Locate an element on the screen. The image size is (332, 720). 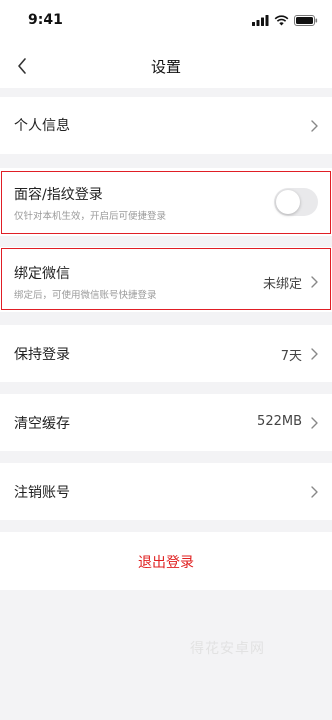
logout-button: 退出登录 is located at coordinates (166, 561).